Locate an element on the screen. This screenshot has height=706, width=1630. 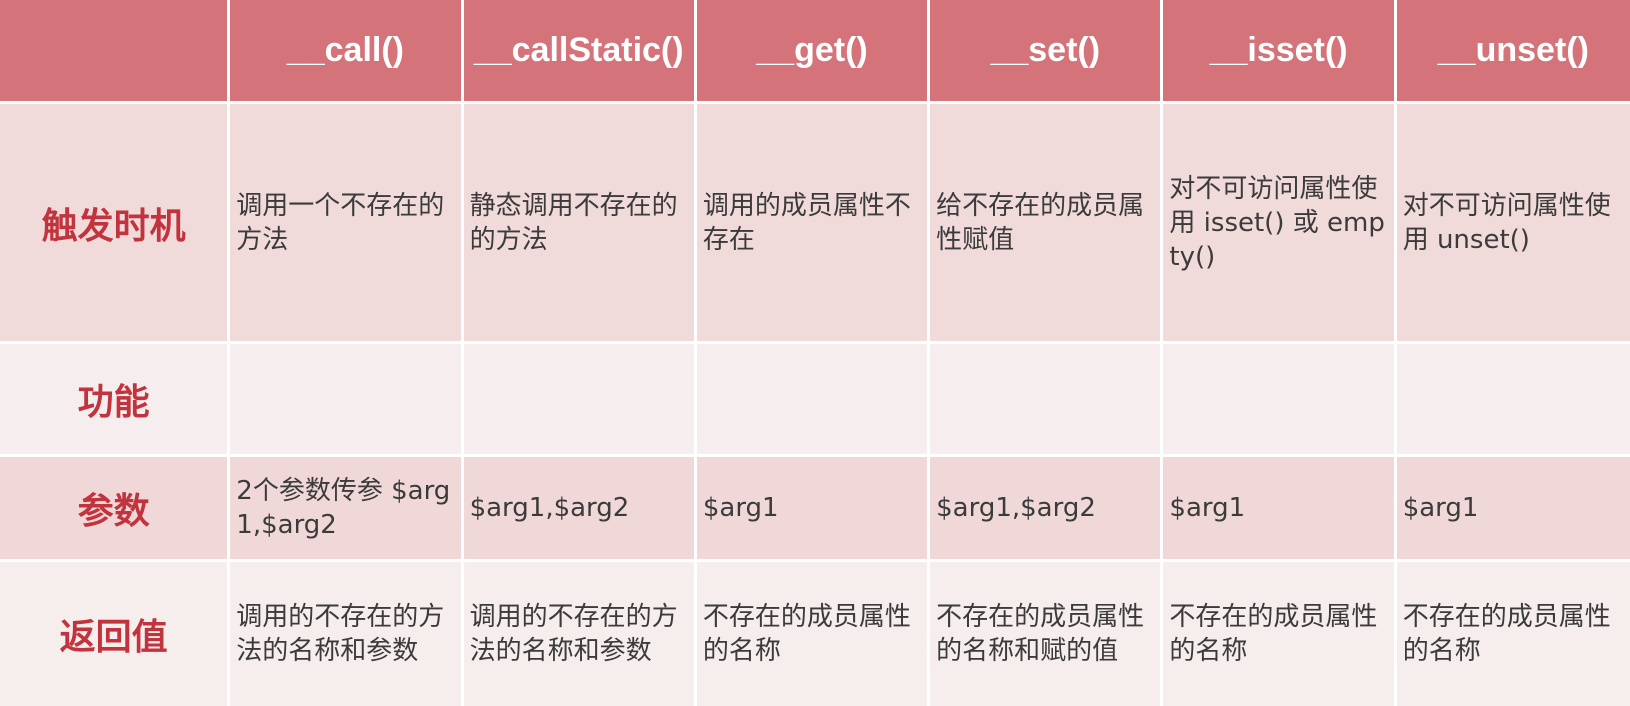
cell-params-call: 2个参数传参 $arg1,$arg2 is located at coordinates (347, 509).